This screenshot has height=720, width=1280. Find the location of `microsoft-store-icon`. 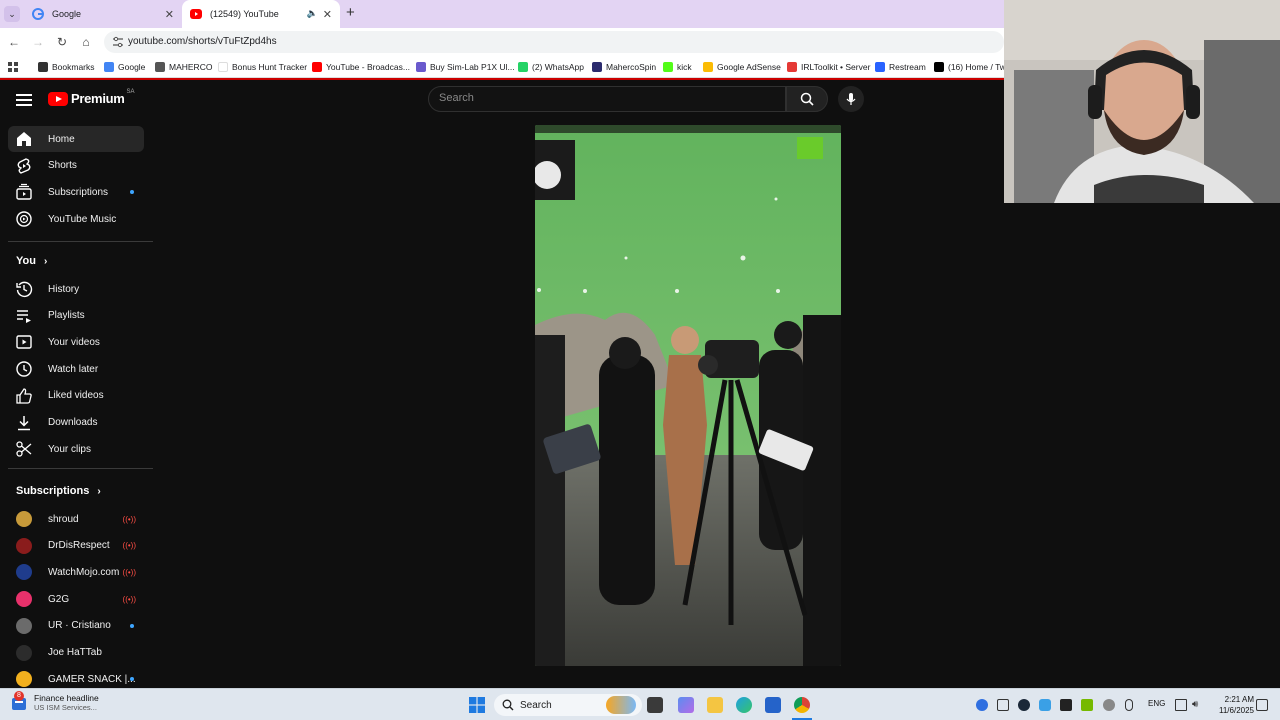

microsoft-store-icon is located at coordinates (773, 705).